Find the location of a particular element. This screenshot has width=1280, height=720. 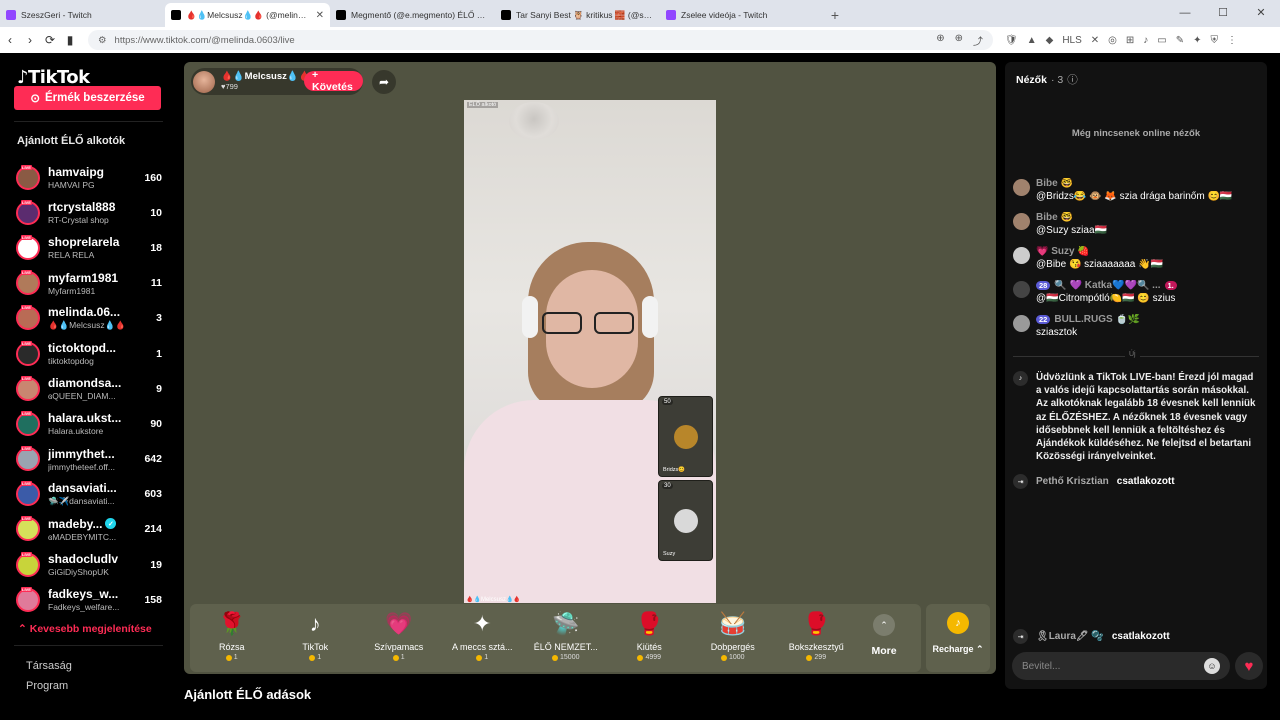

maximize-icon: ☐ is located at coordinates (1223, 13).